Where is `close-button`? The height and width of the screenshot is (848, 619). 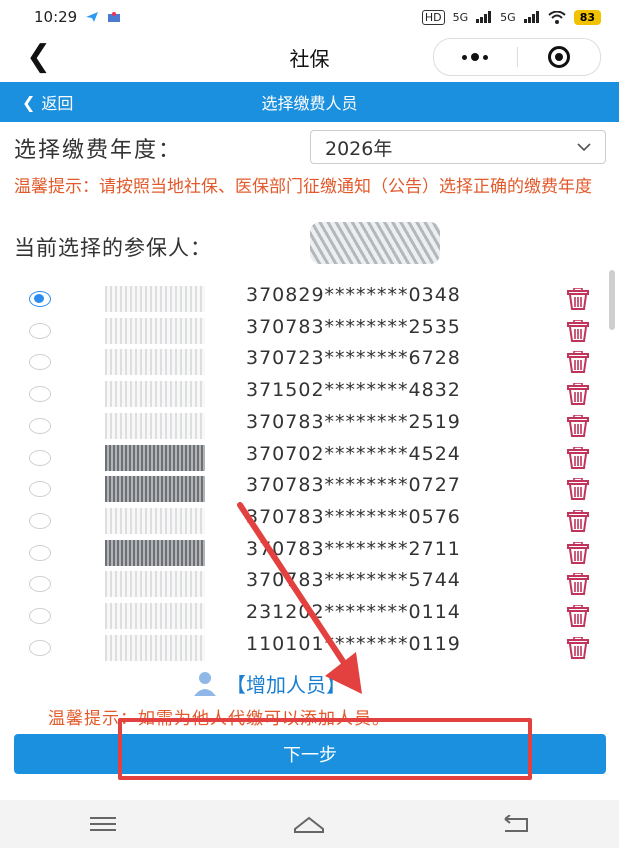
close-button is located at coordinates (559, 57).